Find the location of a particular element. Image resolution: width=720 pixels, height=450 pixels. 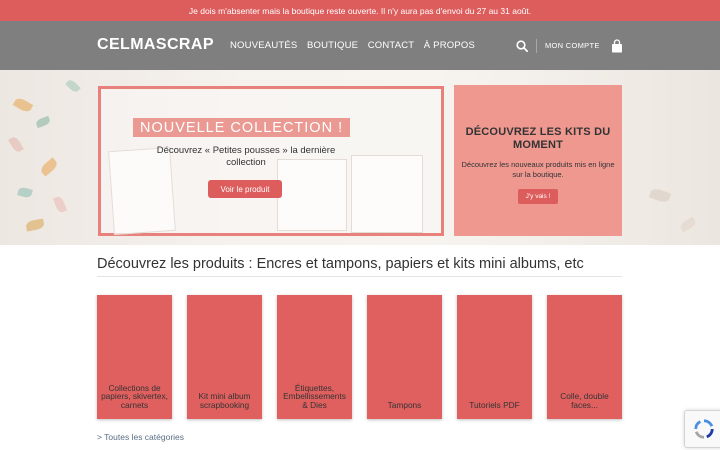

search-icon is located at coordinates (522, 46).